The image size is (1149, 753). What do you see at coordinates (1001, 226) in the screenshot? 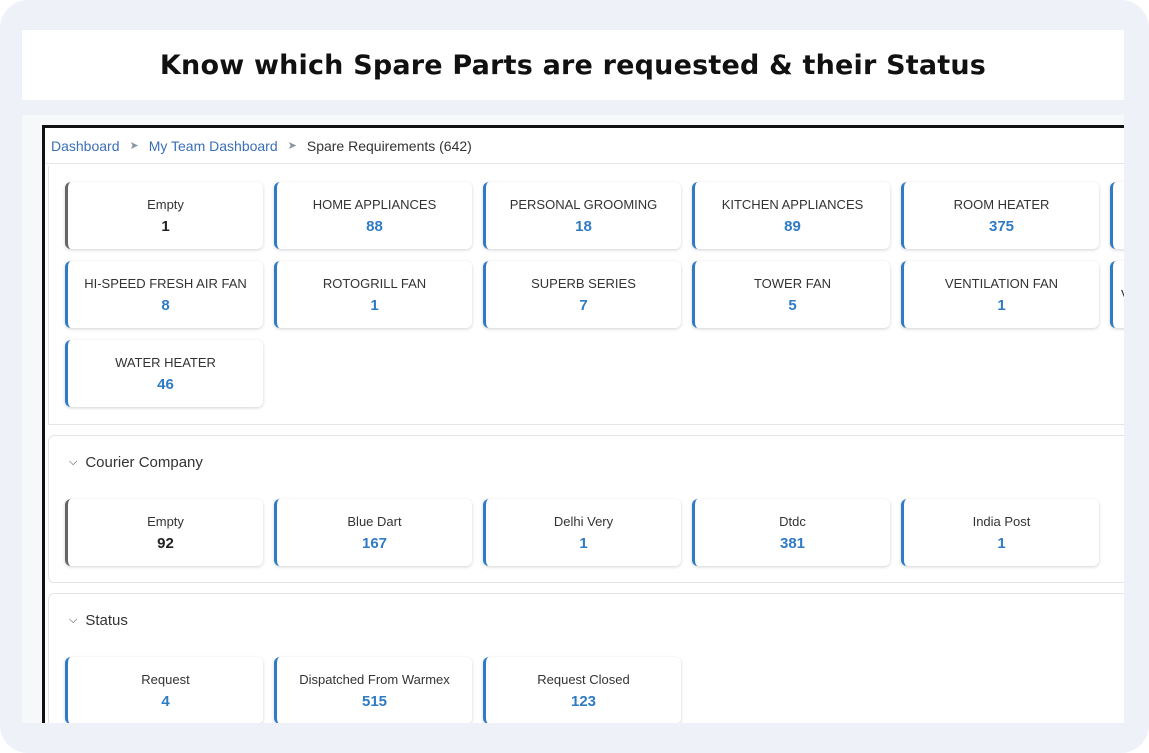
I see `card-count: 375` at bounding box center [1001, 226].